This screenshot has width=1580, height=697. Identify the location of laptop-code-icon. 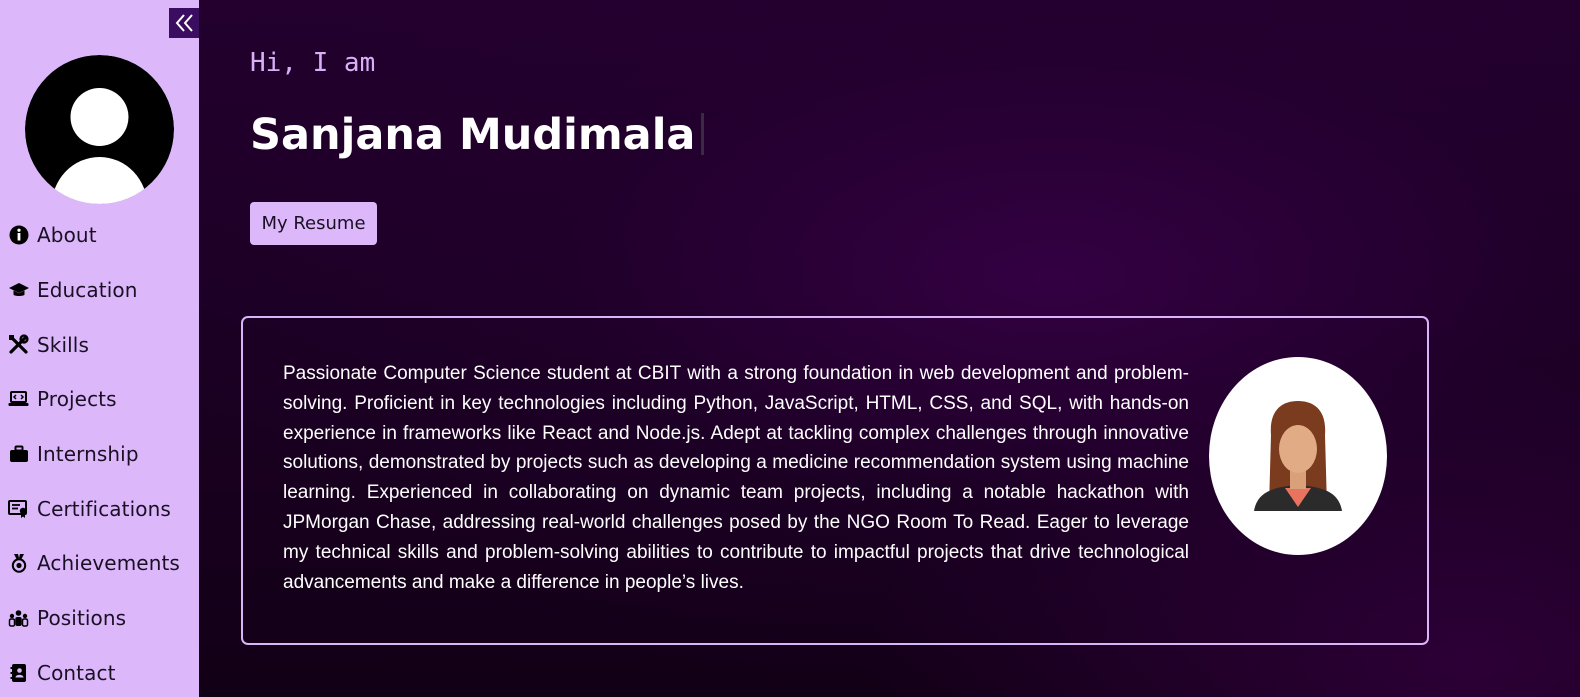
(18, 399).